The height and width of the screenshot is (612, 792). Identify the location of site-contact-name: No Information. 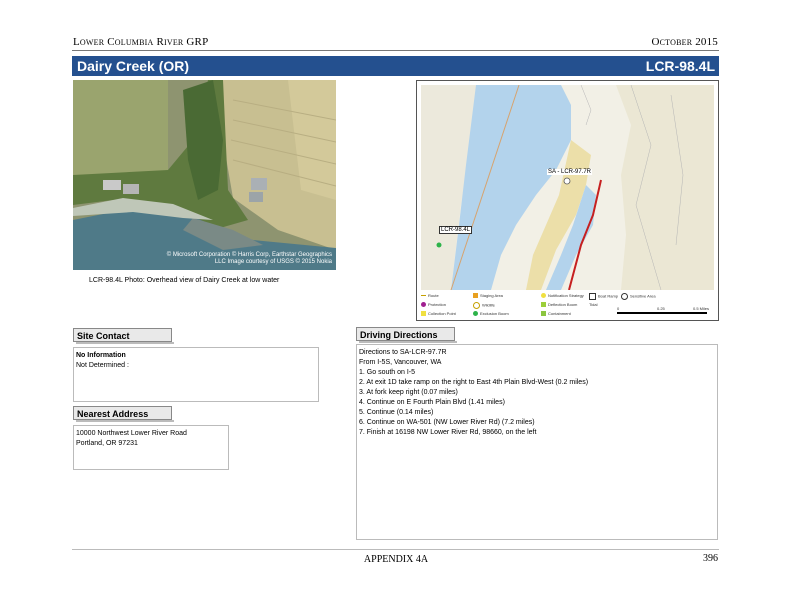
(101, 355).